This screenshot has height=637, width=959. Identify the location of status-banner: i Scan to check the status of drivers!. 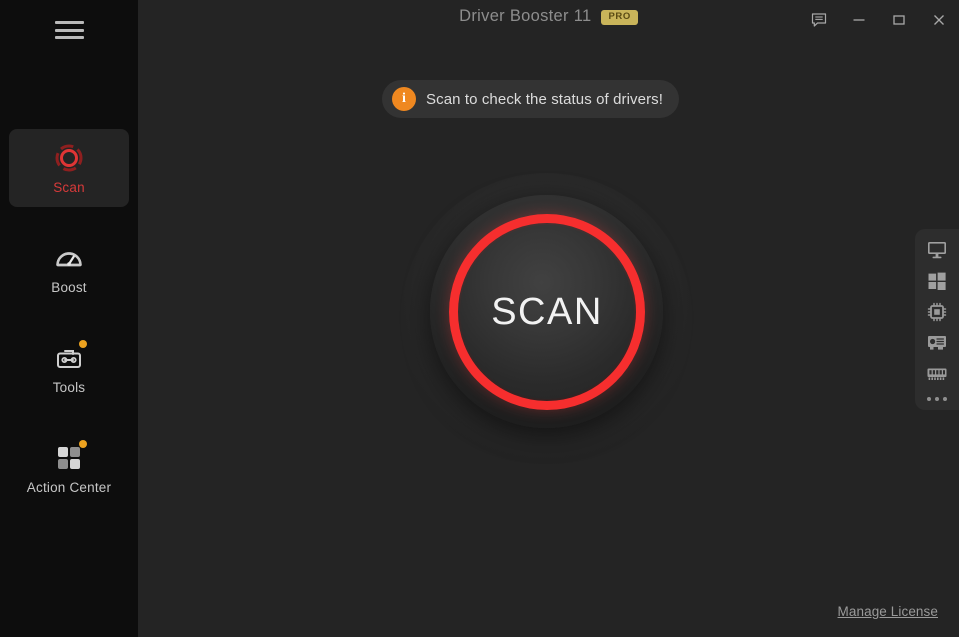
(531, 99).